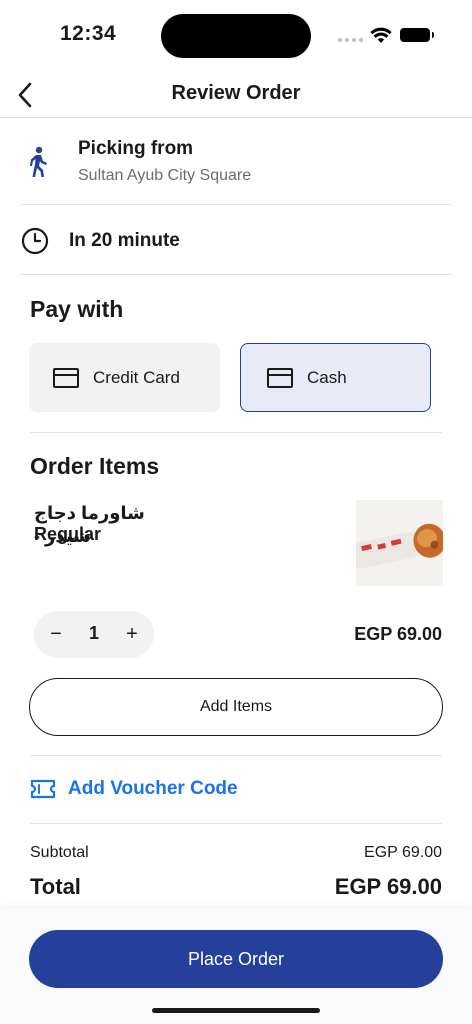 This screenshot has width=472, height=1024. I want to click on increase-quantity-button: +, so click(132, 634).